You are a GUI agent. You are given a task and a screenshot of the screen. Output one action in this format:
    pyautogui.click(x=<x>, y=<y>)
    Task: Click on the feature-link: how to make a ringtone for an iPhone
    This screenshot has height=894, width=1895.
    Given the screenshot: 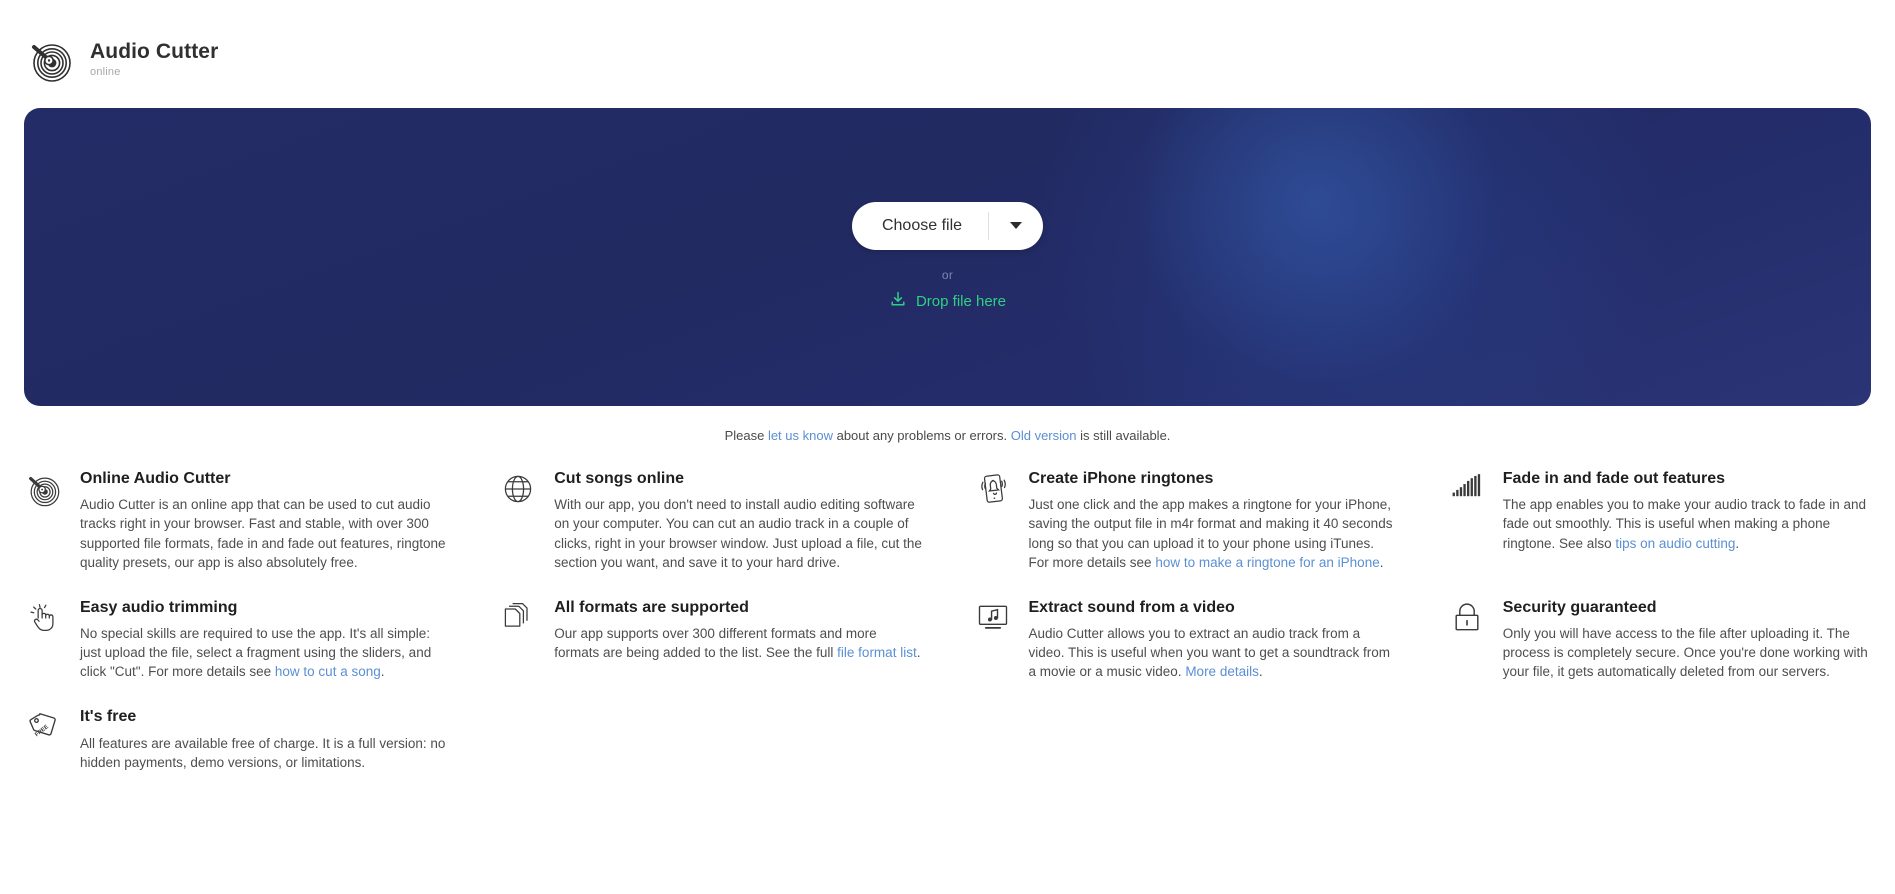 What is the action you would take?
    pyautogui.click(x=1267, y=562)
    